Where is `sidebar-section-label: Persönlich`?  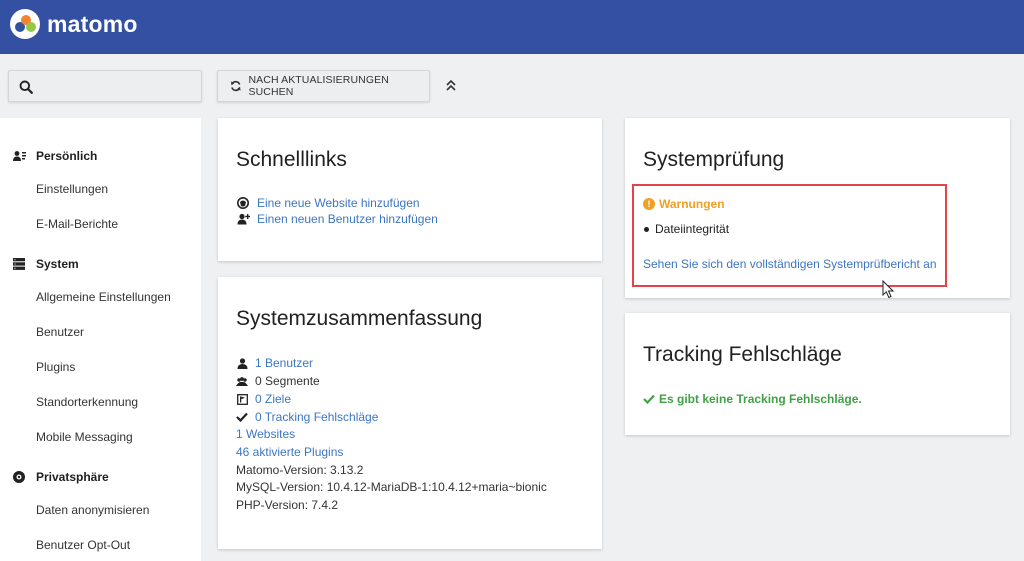
sidebar-section-label: Persönlich is located at coordinates (67, 156).